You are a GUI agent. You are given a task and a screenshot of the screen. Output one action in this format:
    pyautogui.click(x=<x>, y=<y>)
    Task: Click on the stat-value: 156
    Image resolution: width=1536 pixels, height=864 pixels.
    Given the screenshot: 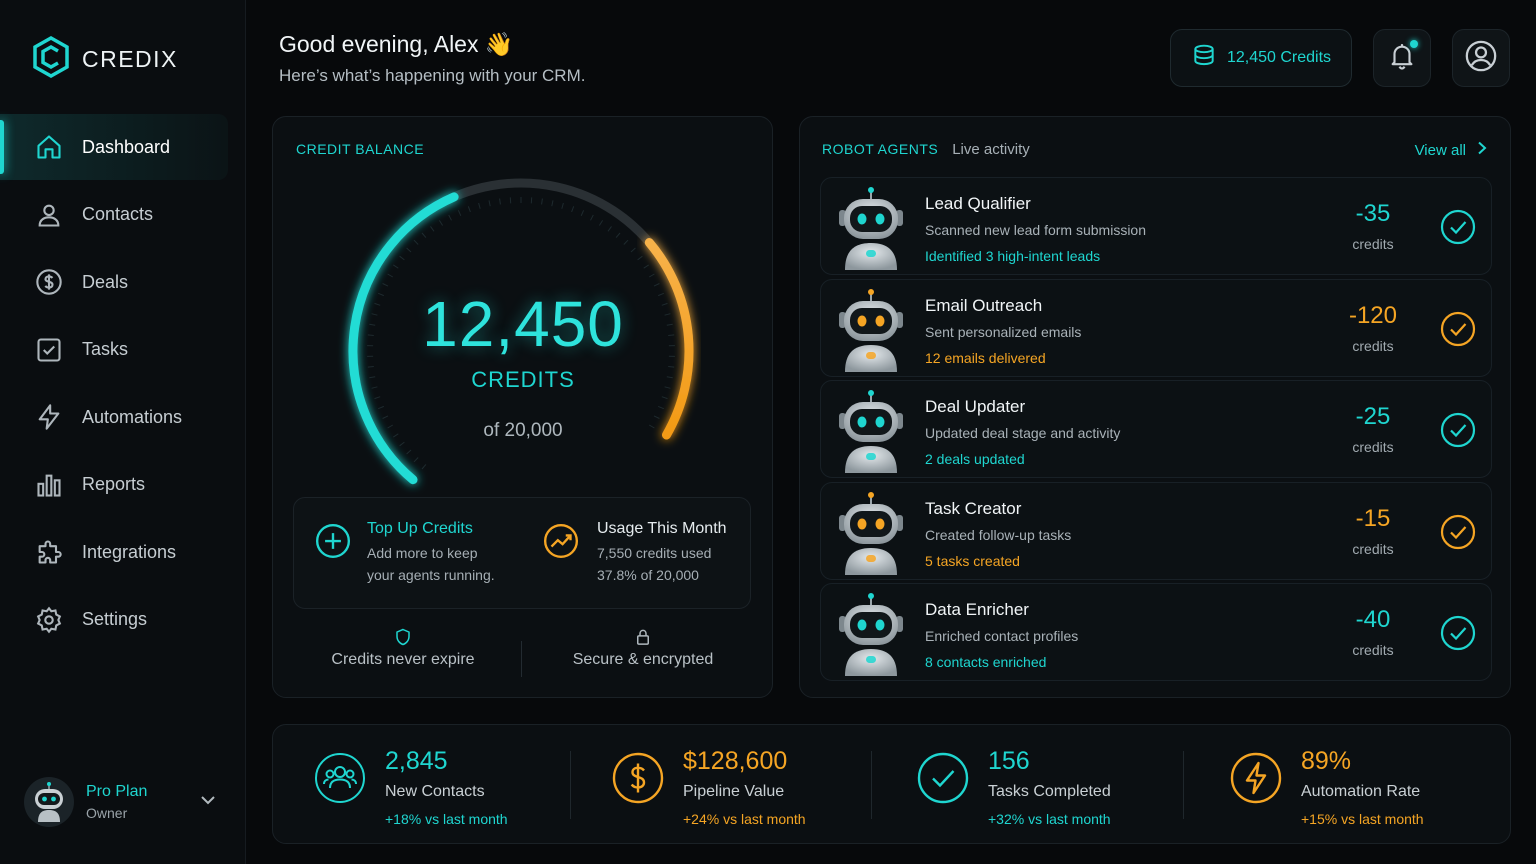 What is the action you would take?
    pyautogui.click(x=1009, y=761)
    